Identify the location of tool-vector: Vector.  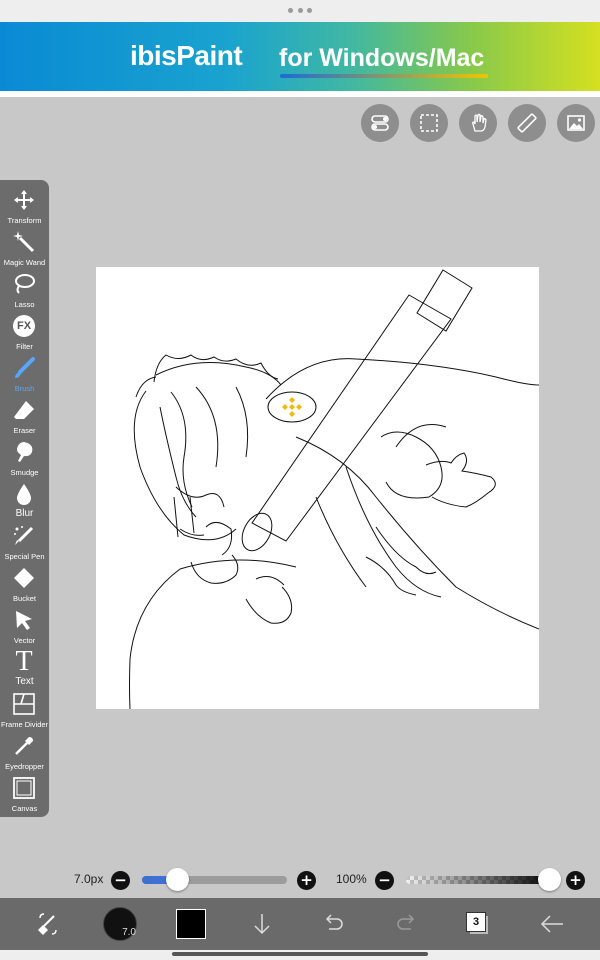
(24, 625).